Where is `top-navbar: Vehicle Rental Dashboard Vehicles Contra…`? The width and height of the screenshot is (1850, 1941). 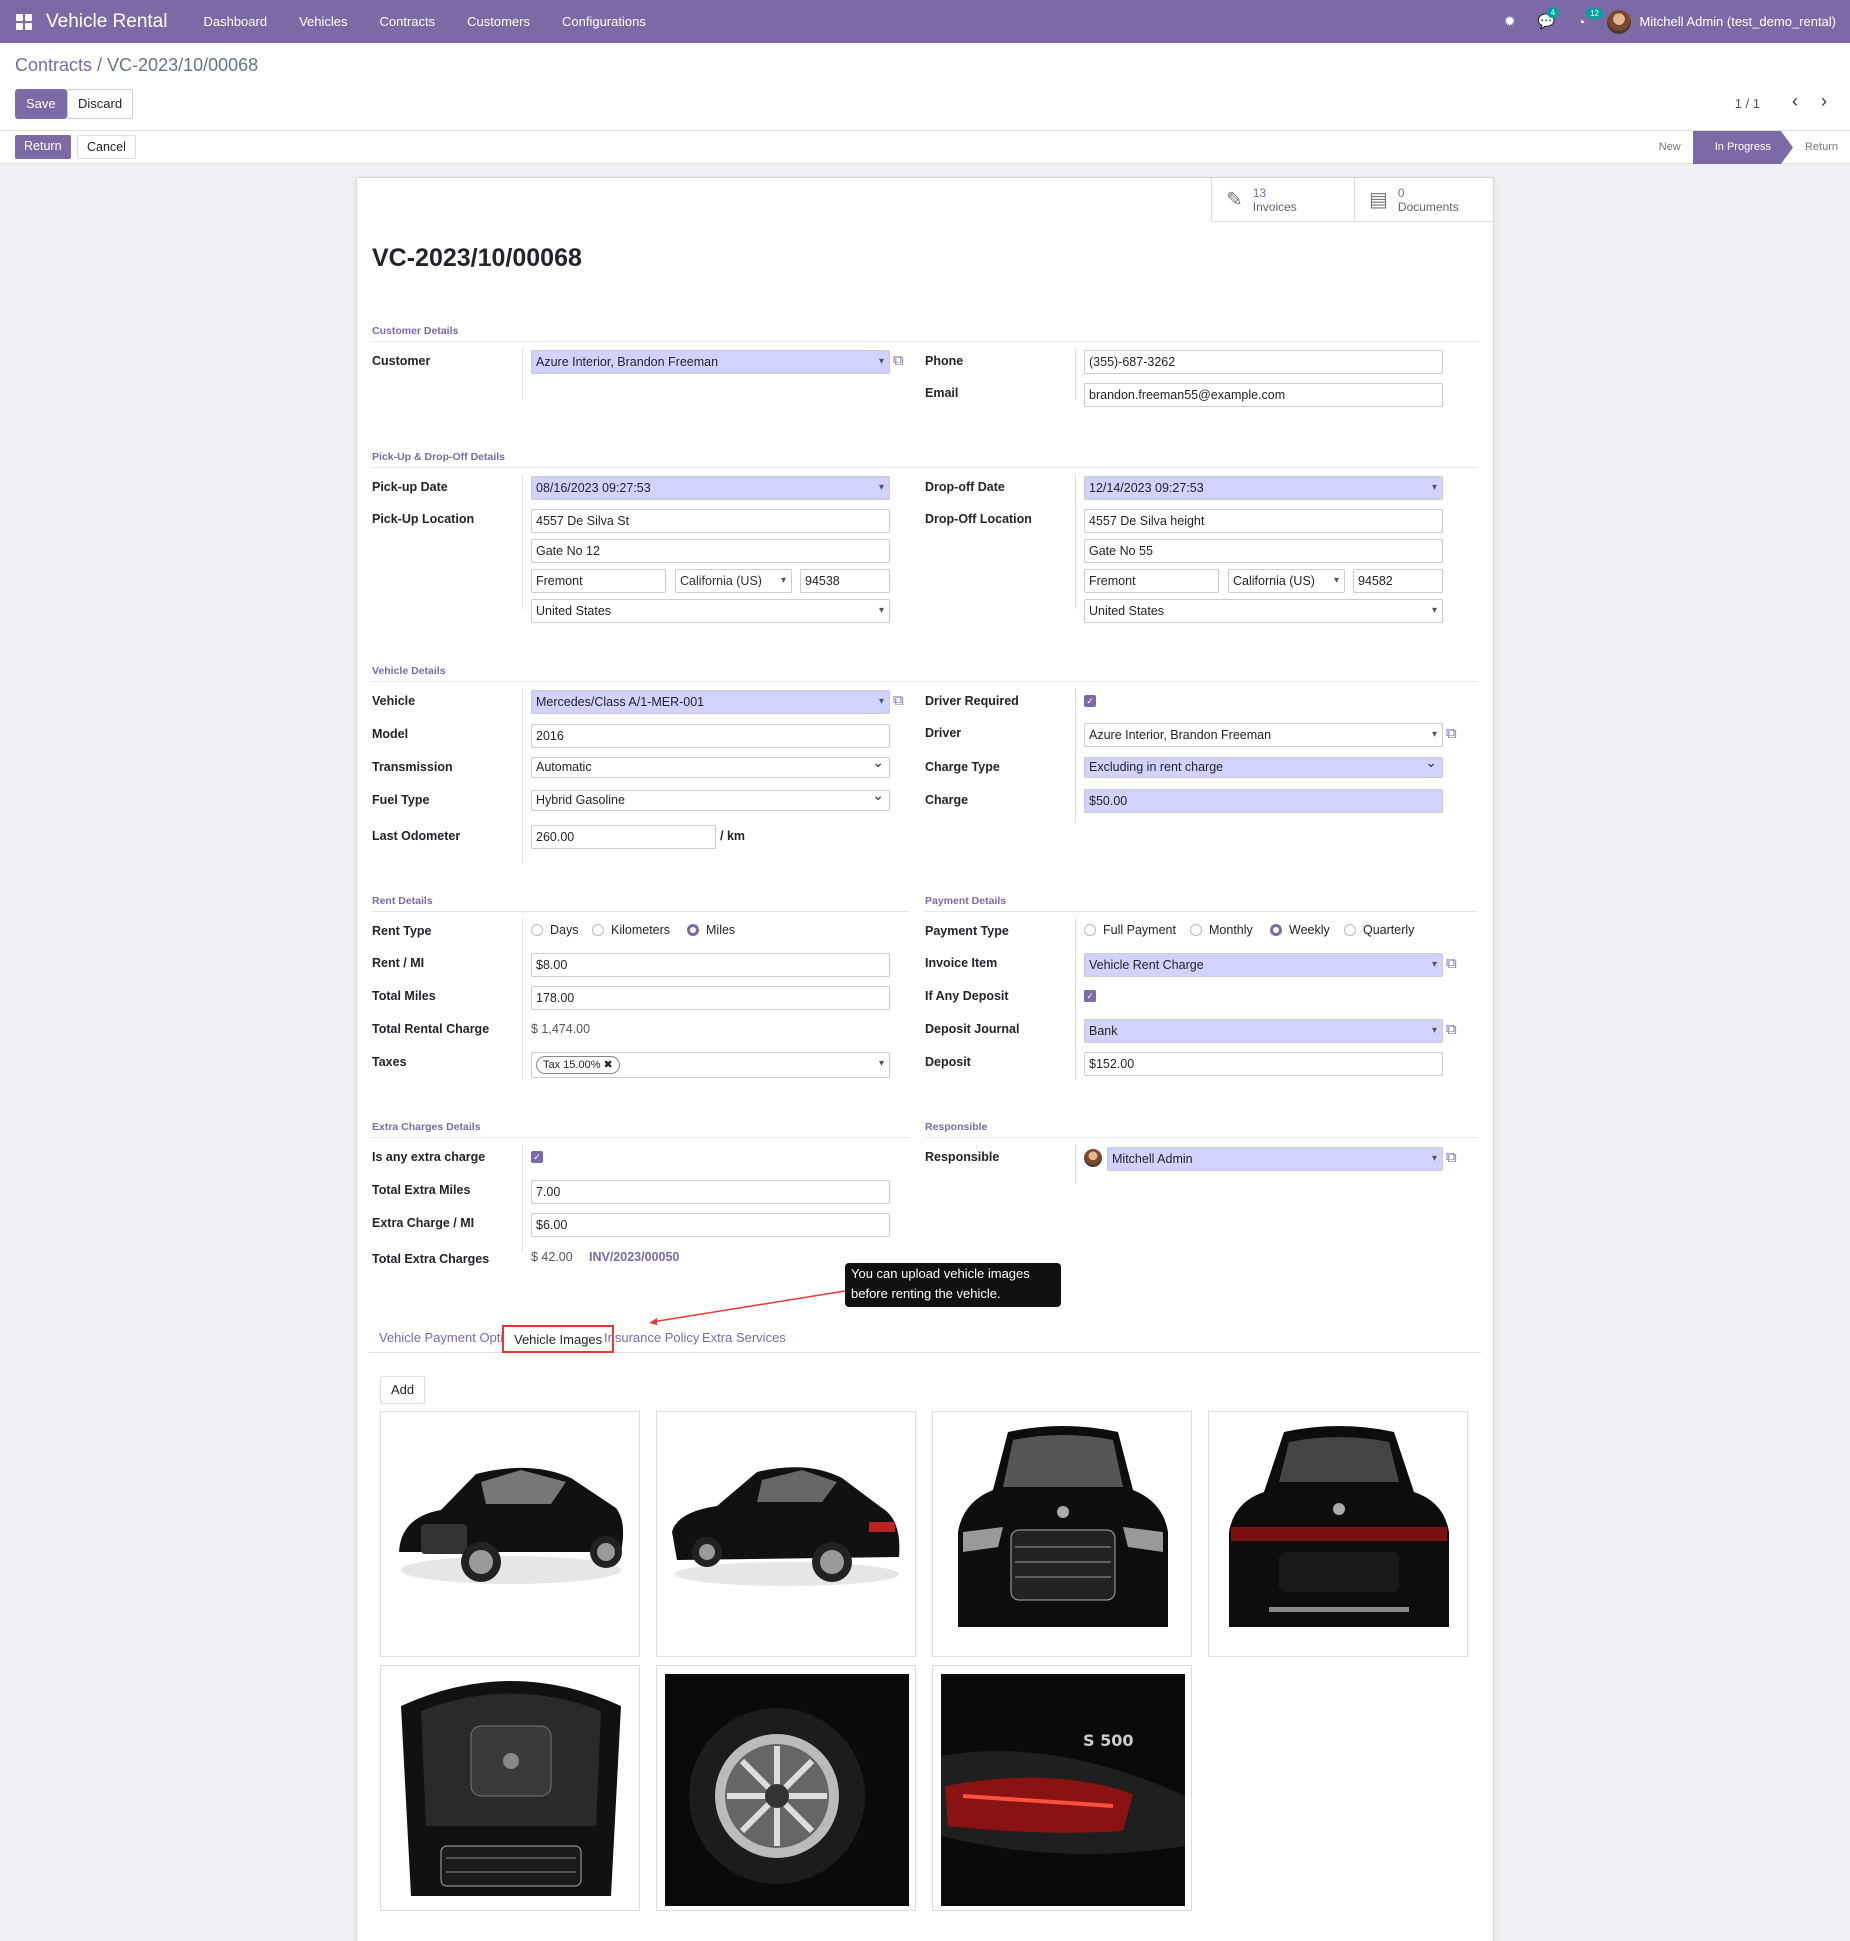 top-navbar: Vehicle Rental Dashboard Vehicles Contra… is located at coordinates (925, 21).